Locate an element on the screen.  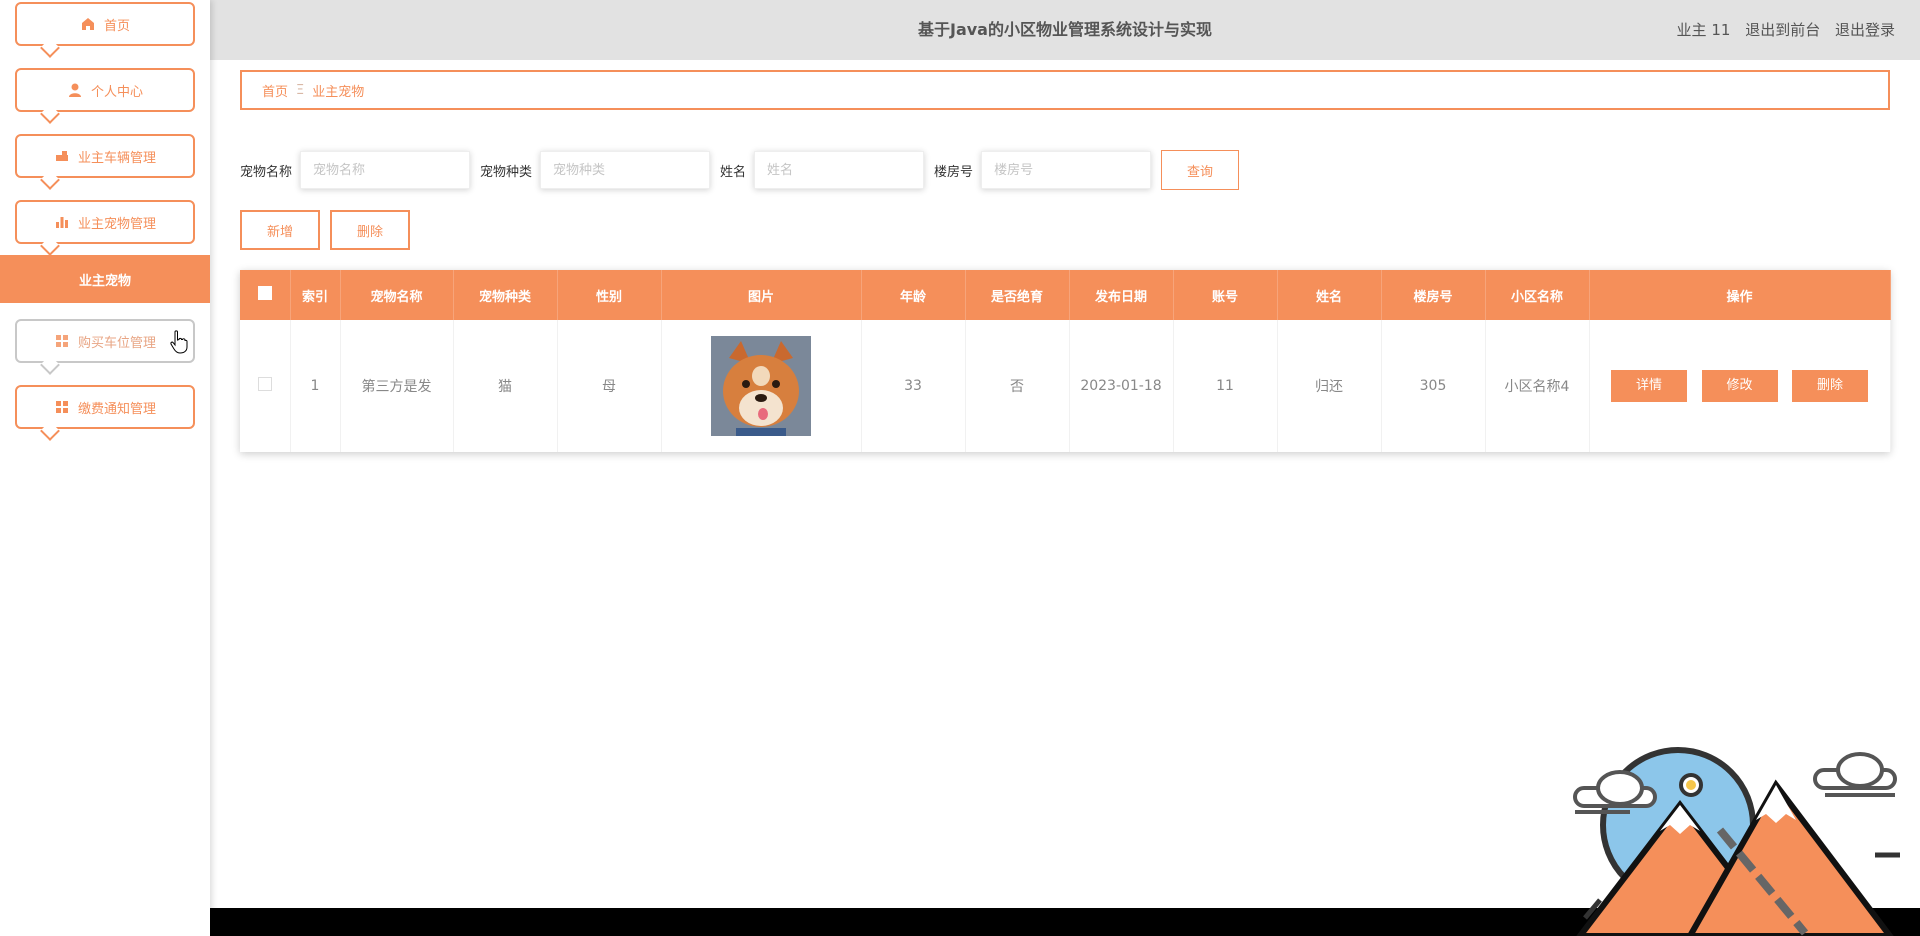
column-header: 发布日期 is located at coordinates (1121, 295).